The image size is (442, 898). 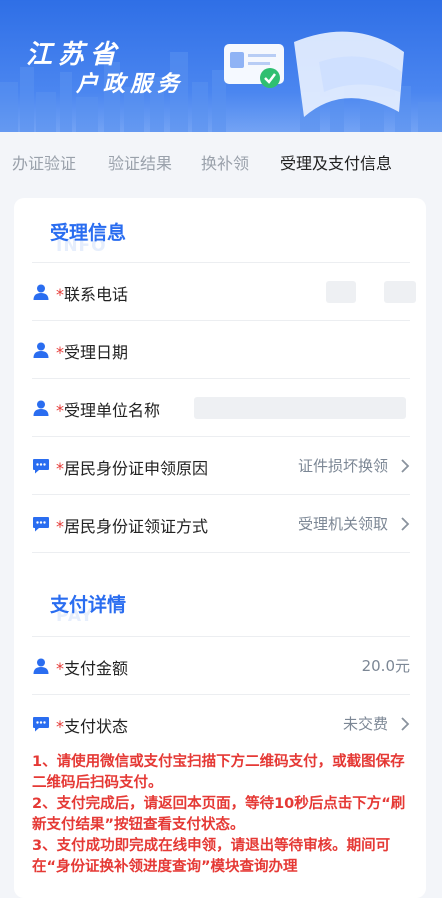 I want to click on pay-amount-value: 20.0元, so click(x=385, y=666).